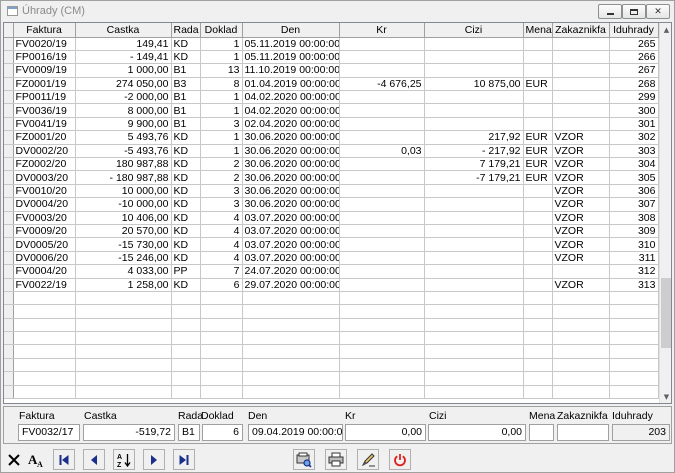  What do you see at coordinates (94, 459) in the screenshot?
I see `previous-record-button` at bounding box center [94, 459].